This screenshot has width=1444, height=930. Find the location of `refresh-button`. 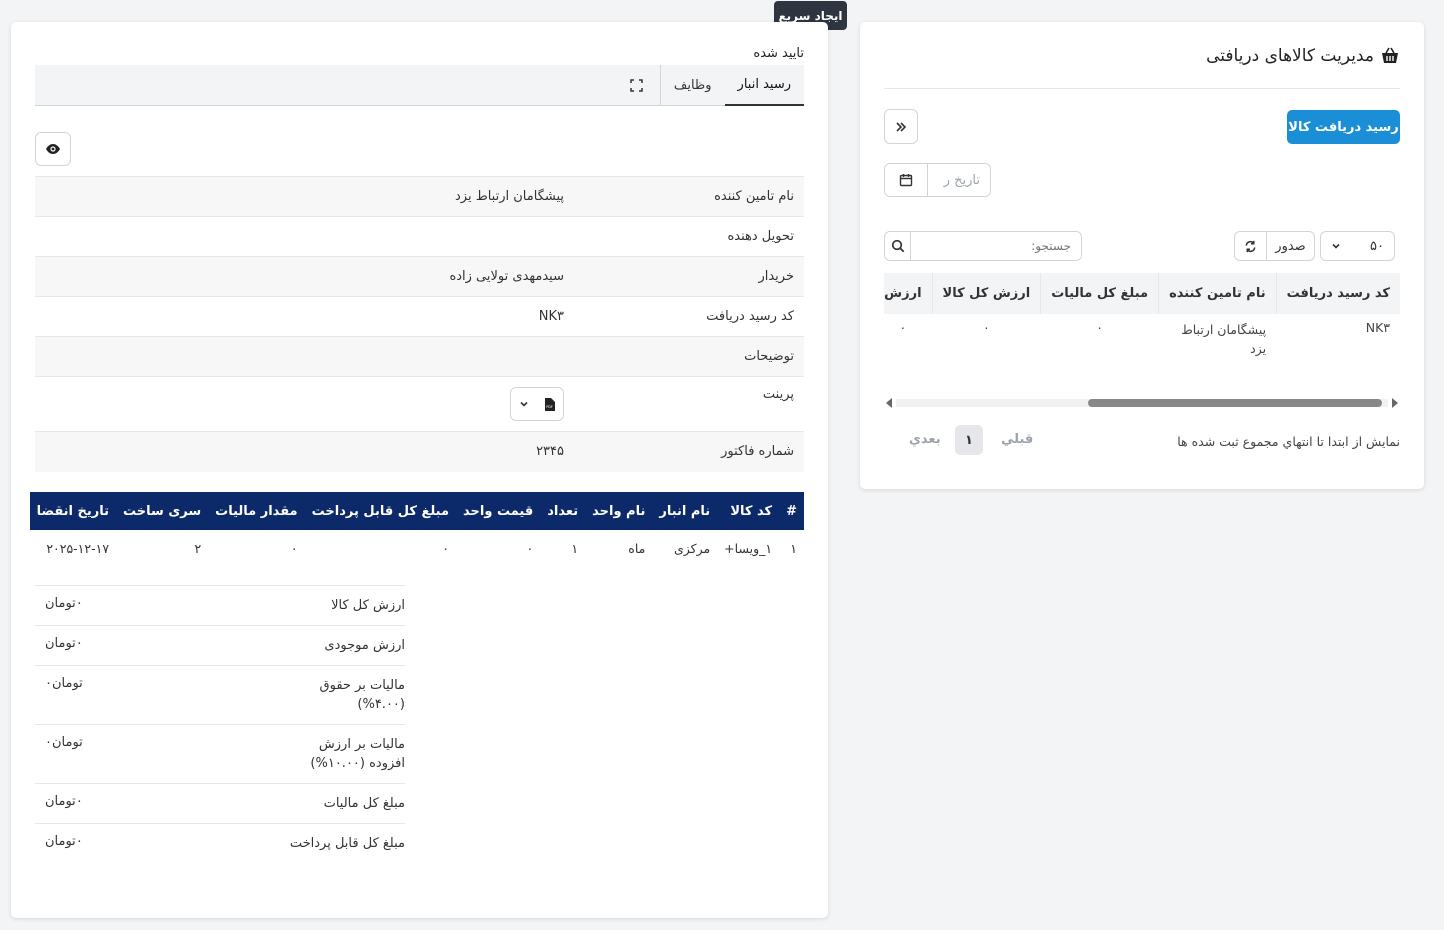

refresh-button is located at coordinates (1251, 246).